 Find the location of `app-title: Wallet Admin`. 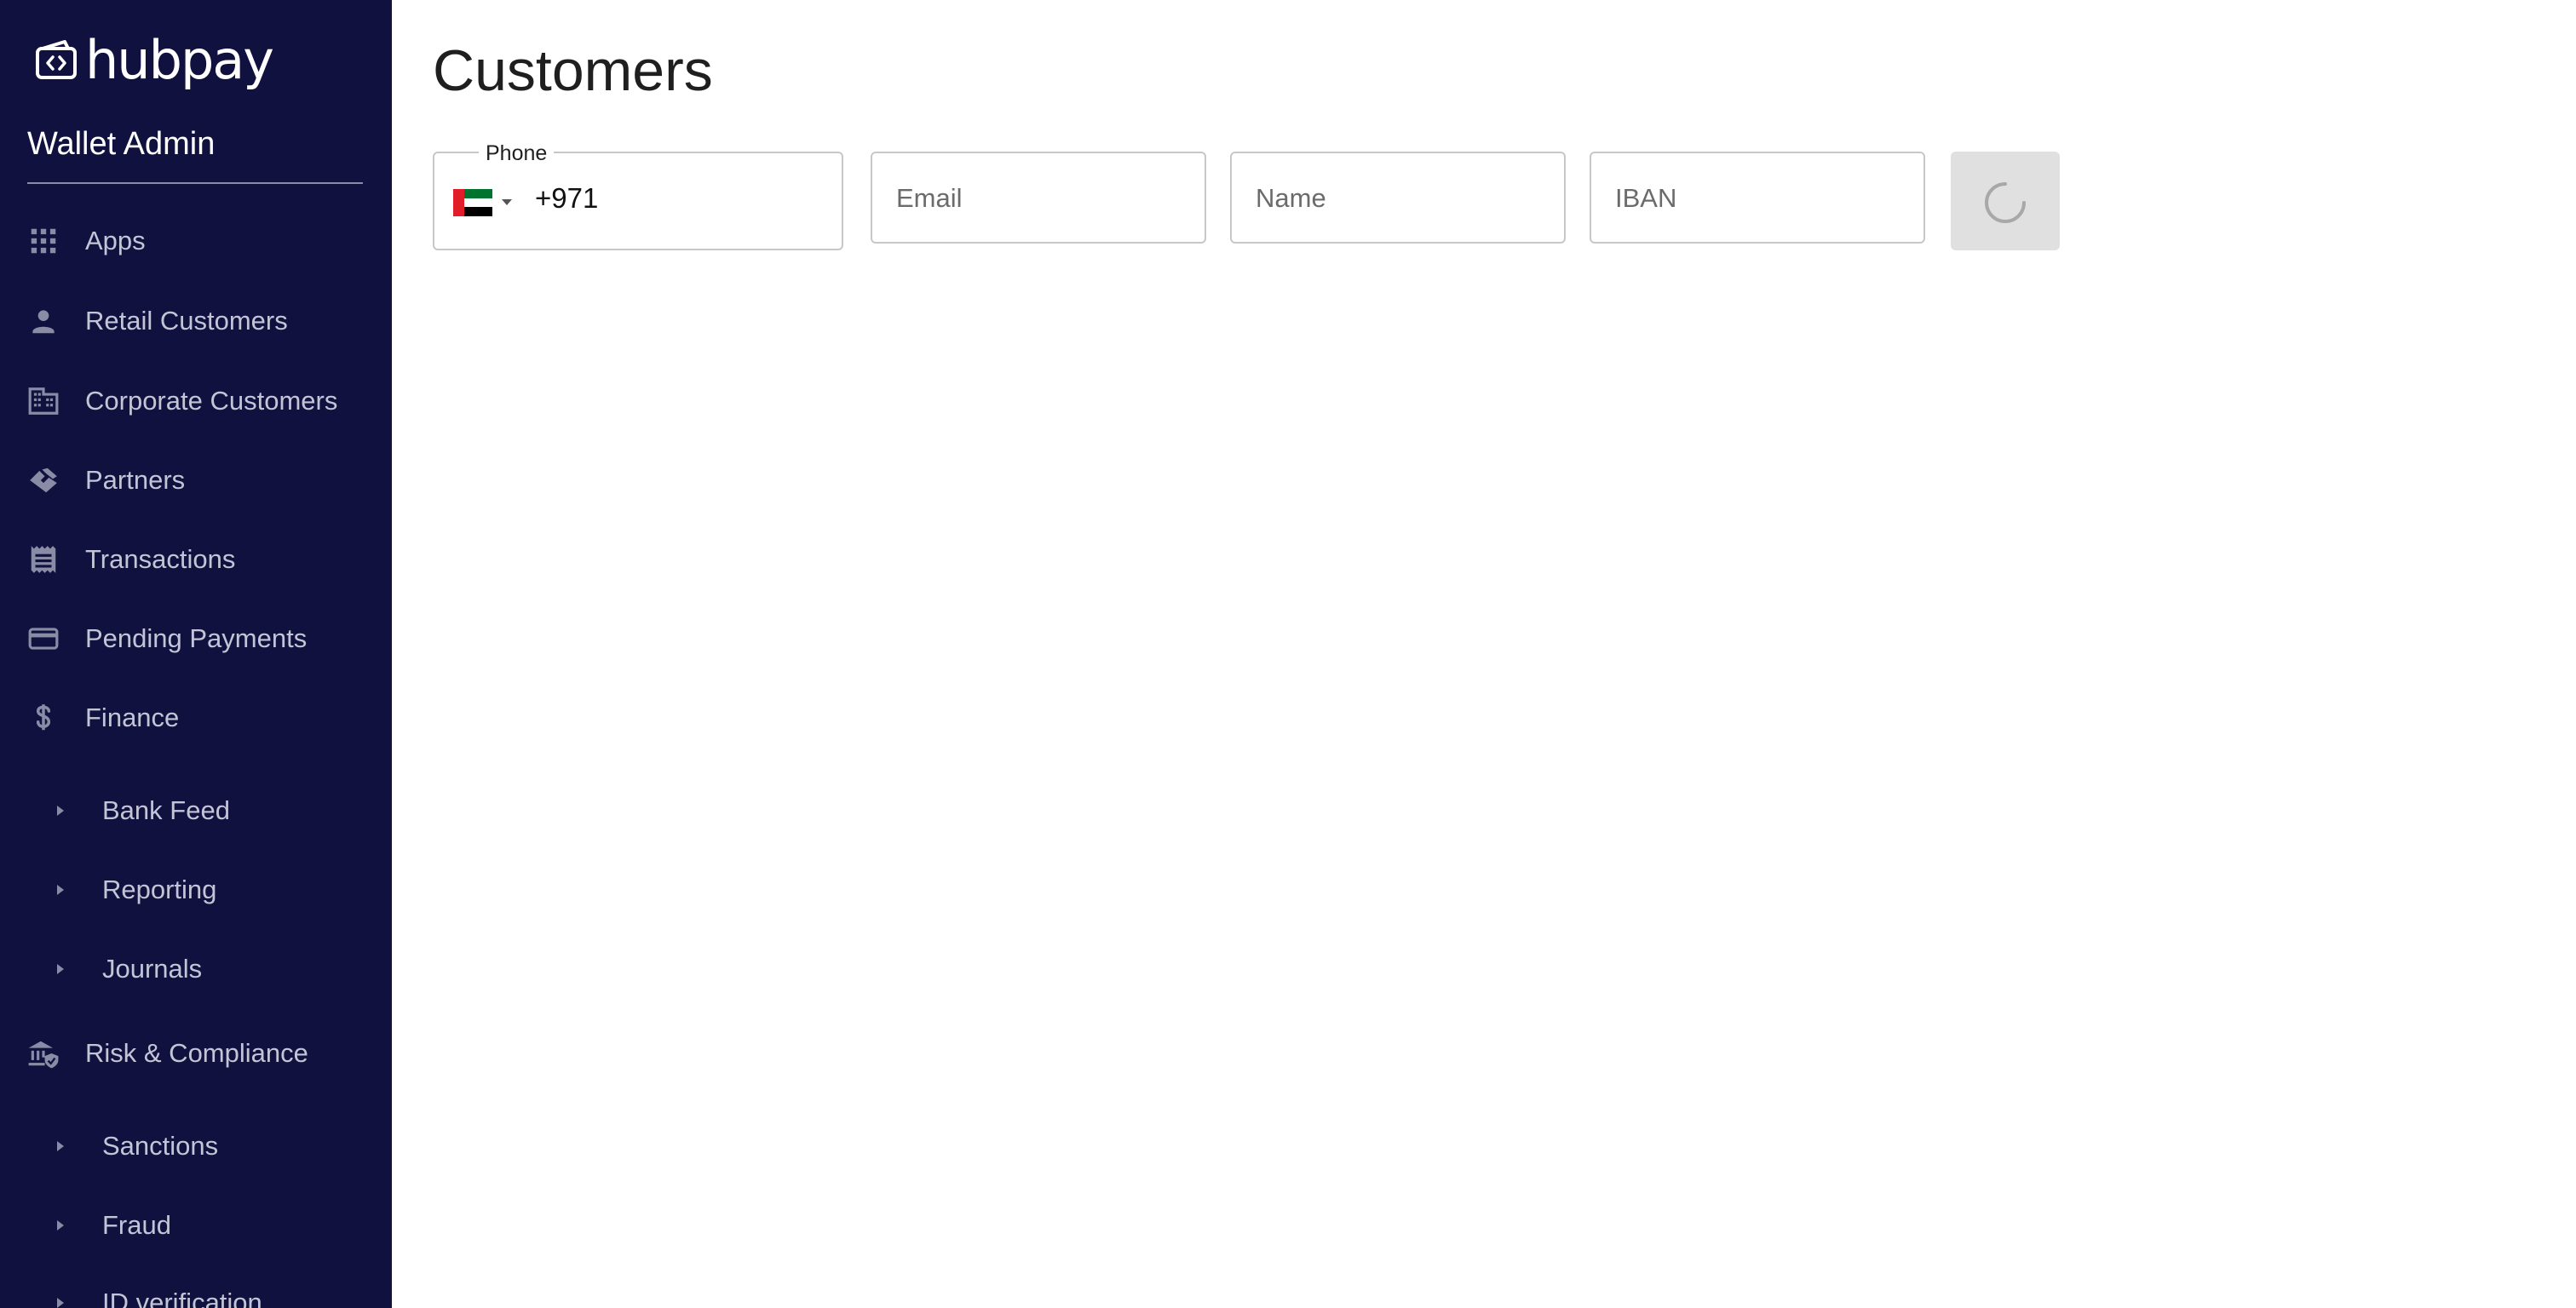

app-title: Wallet Admin is located at coordinates (122, 144).